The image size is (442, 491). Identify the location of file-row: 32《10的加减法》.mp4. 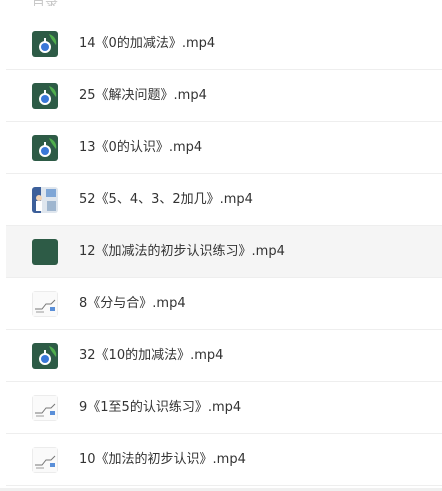
(224, 356).